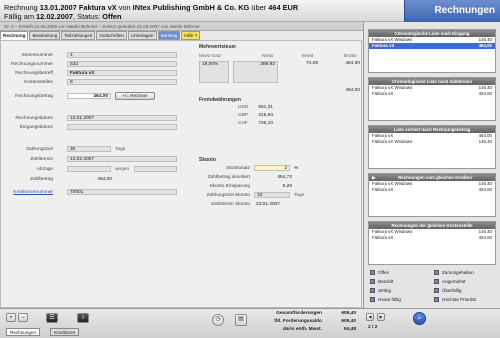 This screenshot has height=338, width=500. I want to click on fx-usd-label: USD, so click(243, 107).